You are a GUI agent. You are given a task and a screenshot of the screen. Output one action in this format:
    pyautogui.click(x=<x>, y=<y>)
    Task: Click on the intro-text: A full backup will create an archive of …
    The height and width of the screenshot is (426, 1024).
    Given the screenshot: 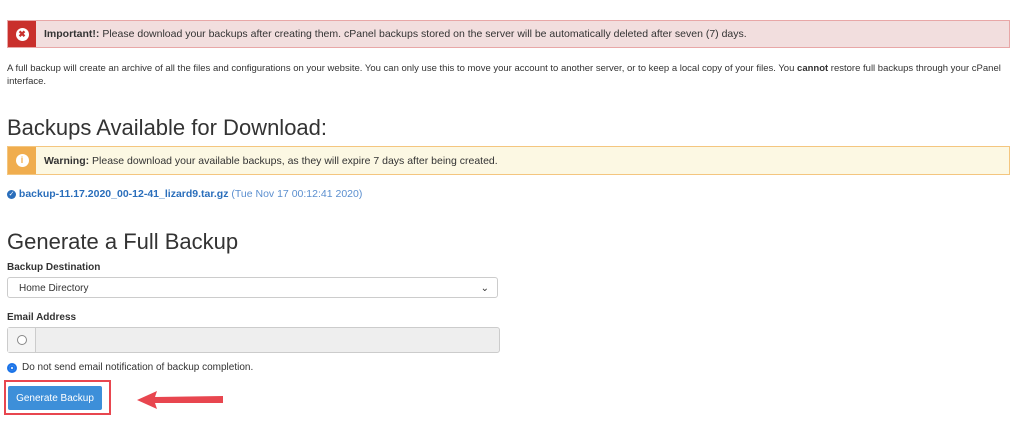 What is the action you would take?
    pyautogui.click(x=504, y=75)
    